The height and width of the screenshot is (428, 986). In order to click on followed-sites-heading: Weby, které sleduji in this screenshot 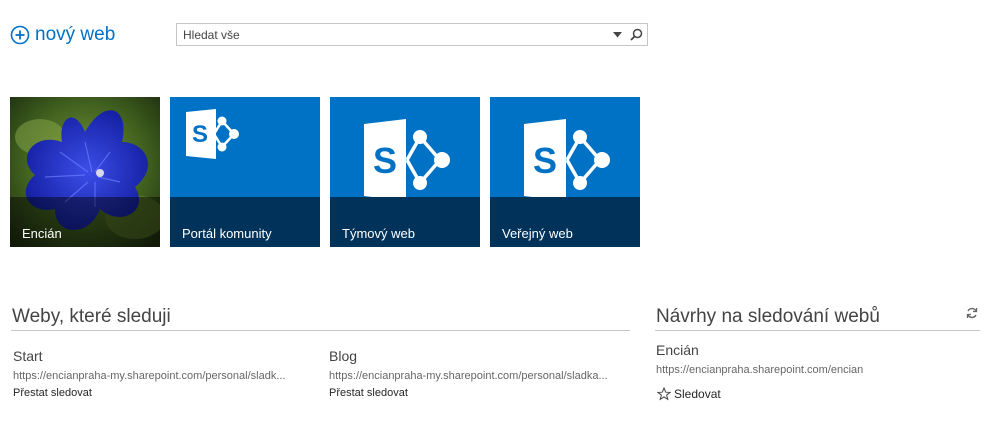, I will do `click(91, 316)`.